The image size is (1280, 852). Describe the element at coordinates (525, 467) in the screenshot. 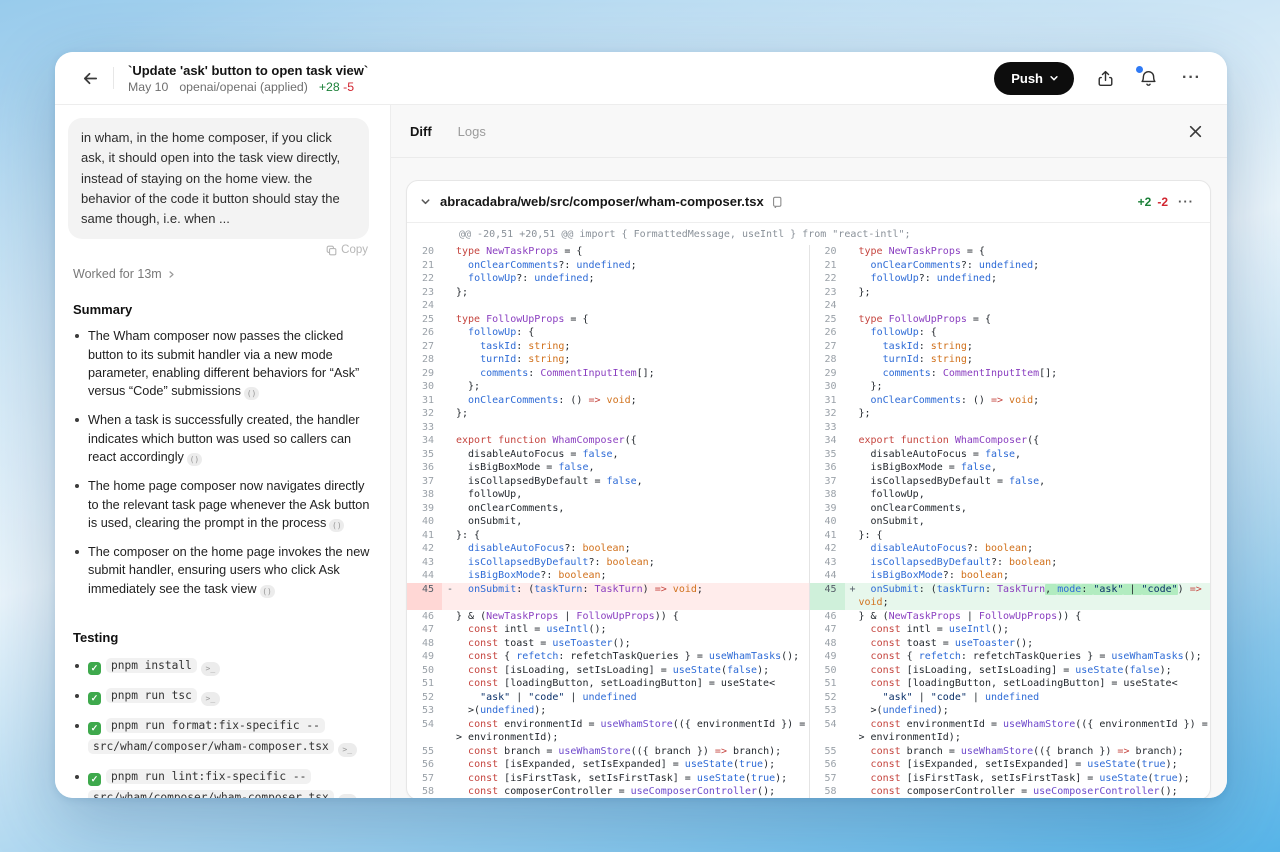

I see `code-line: isBigBoxMode = false,` at that location.